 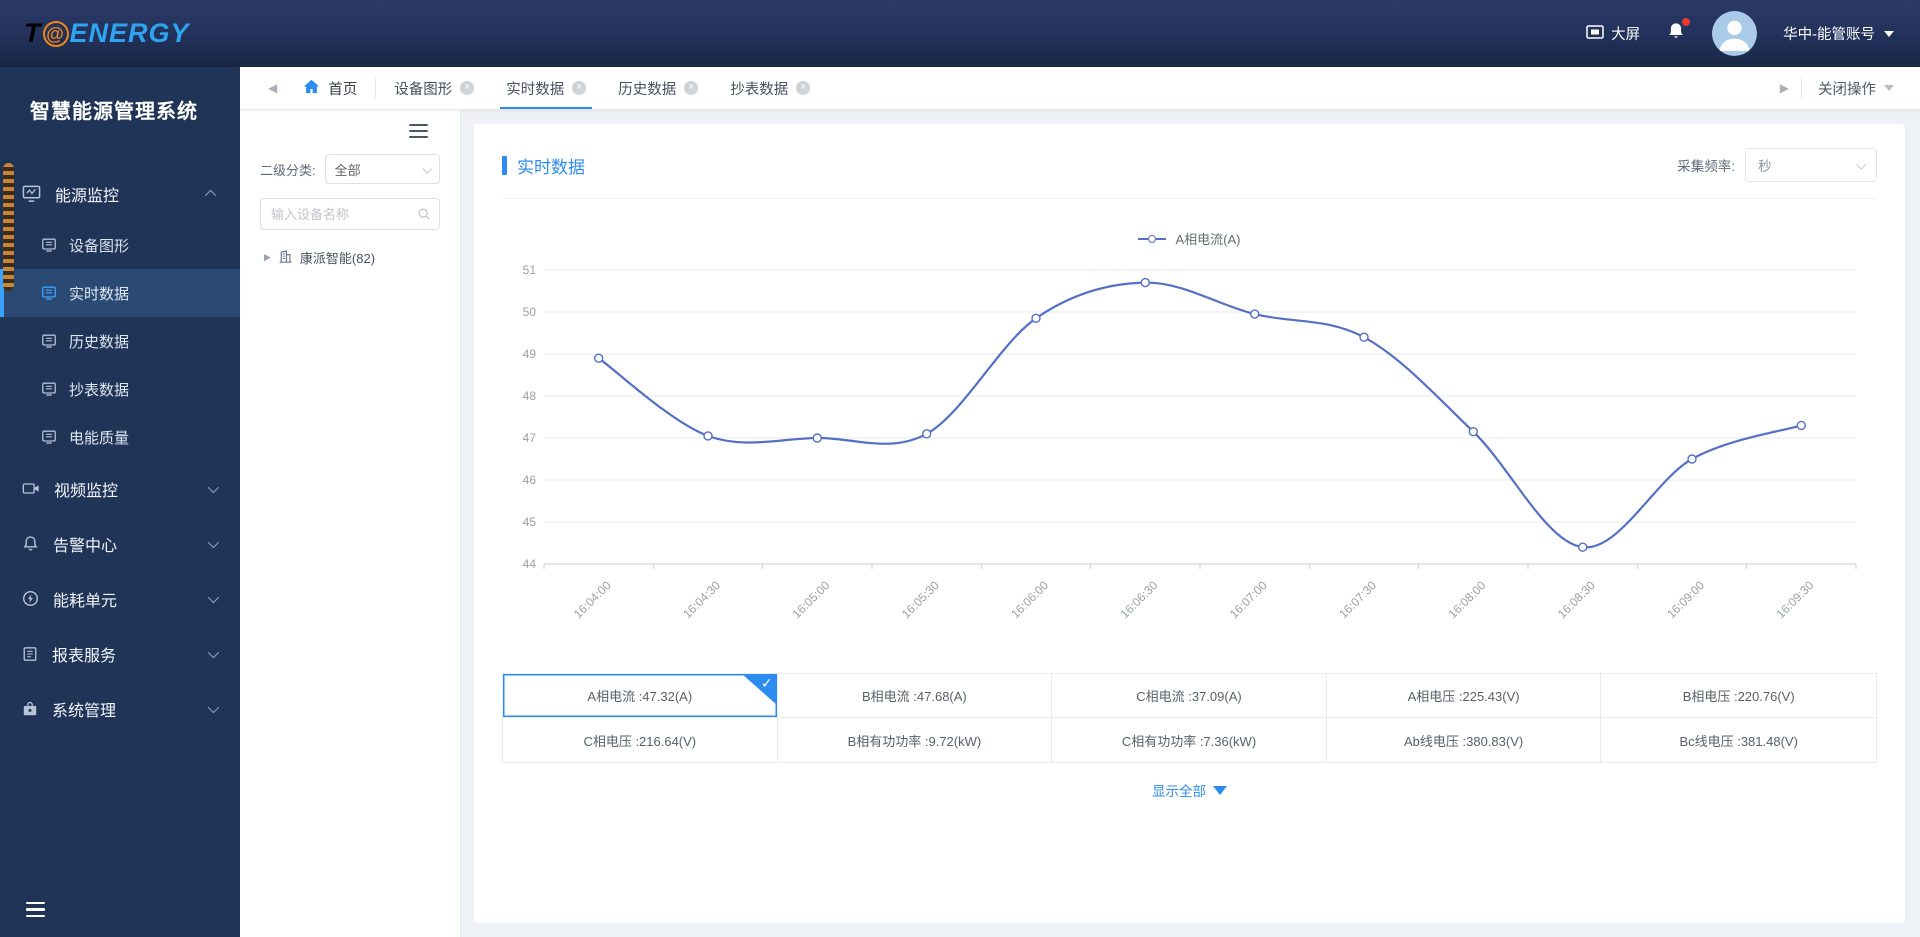 I want to click on sidebar-item-视频监控: 视频监控, so click(x=120, y=488).